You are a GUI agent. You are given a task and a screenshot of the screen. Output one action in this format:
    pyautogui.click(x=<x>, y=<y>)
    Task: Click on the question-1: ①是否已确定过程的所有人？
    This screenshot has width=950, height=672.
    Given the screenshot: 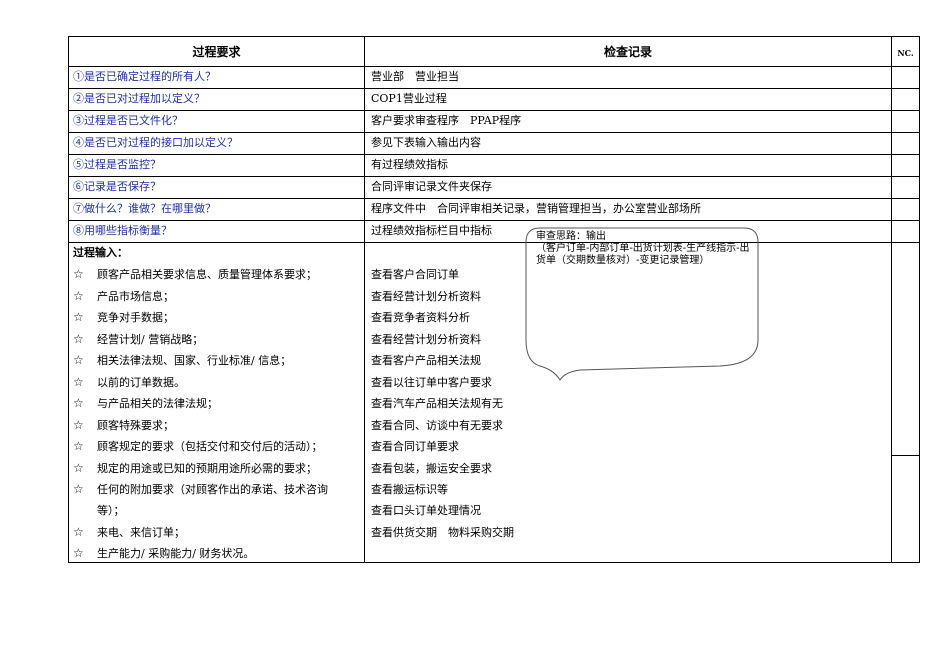 What is the action you would take?
    pyautogui.click(x=144, y=76)
    